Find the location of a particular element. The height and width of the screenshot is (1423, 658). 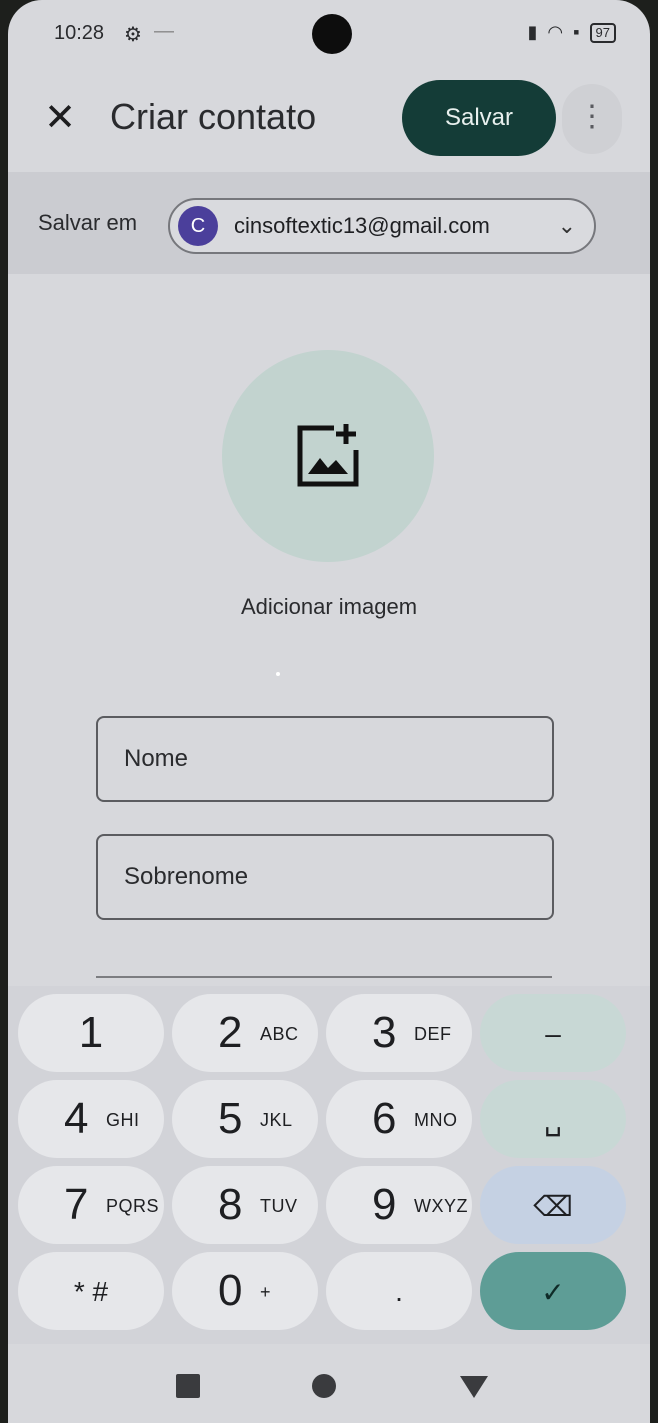

key-letters: PQRS is located at coordinates (133, 1206).